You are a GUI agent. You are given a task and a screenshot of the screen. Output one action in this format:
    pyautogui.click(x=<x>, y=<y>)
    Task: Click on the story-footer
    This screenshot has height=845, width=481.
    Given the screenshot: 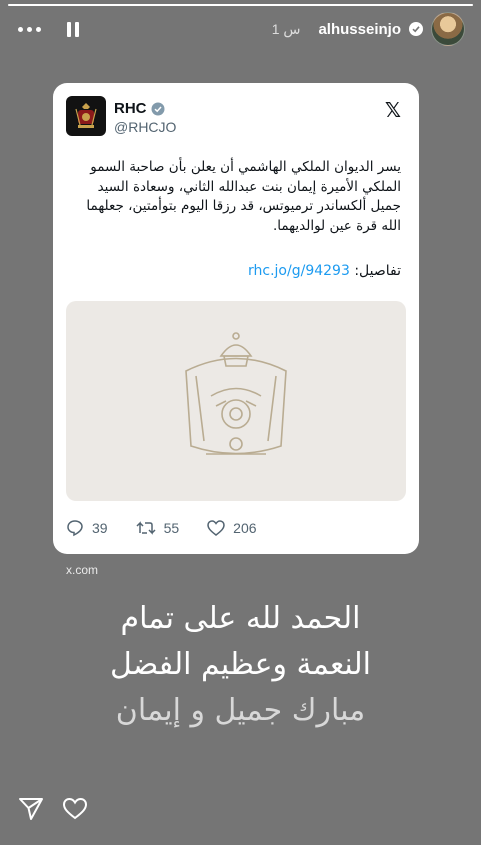 What is the action you would take?
    pyautogui.click(x=53, y=809)
    